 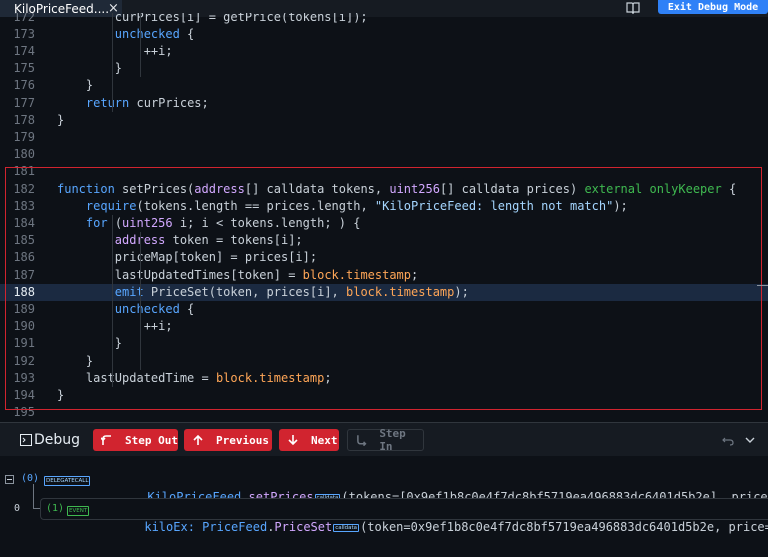 What do you see at coordinates (17, 292) in the screenshot?
I see `line-number: 188` at bounding box center [17, 292].